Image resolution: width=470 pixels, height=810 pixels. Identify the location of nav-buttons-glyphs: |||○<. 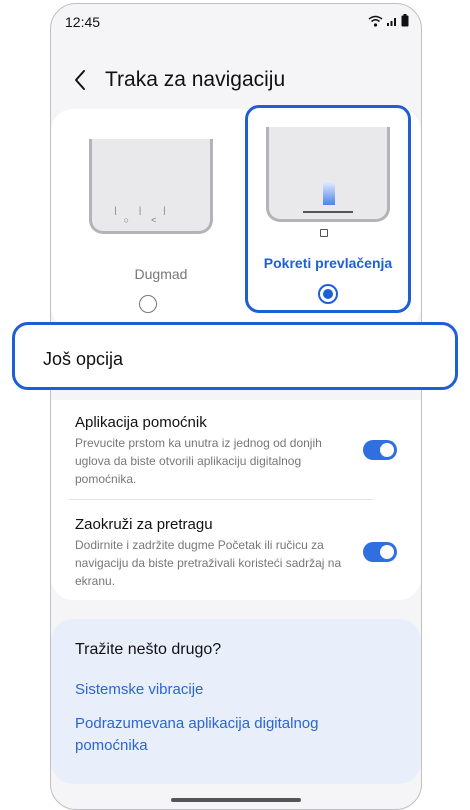
(151, 215).